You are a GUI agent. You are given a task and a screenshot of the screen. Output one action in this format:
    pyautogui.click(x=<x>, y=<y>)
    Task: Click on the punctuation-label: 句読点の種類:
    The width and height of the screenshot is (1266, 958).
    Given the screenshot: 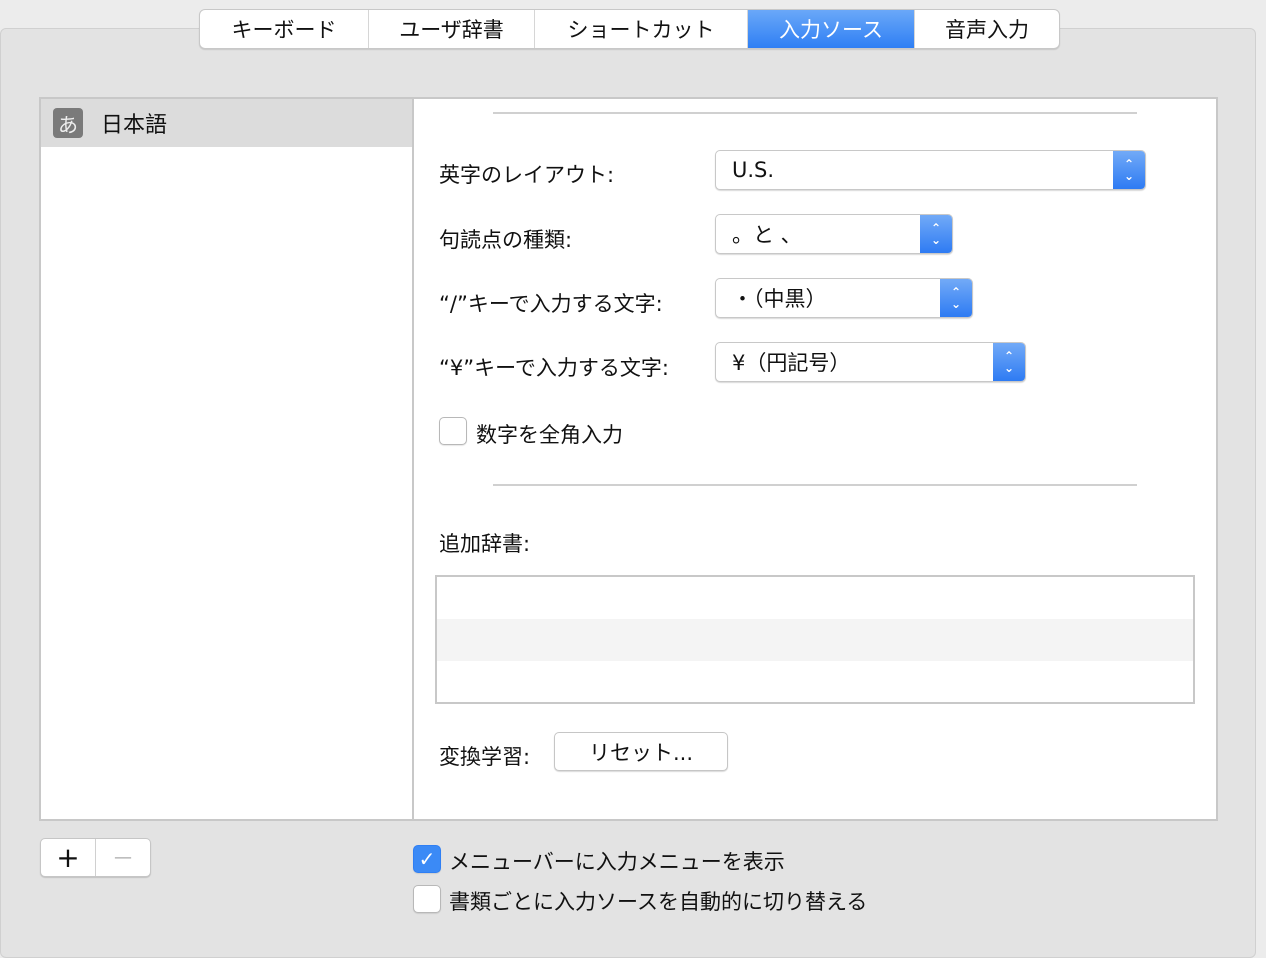 What is the action you would take?
    pyautogui.click(x=506, y=240)
    